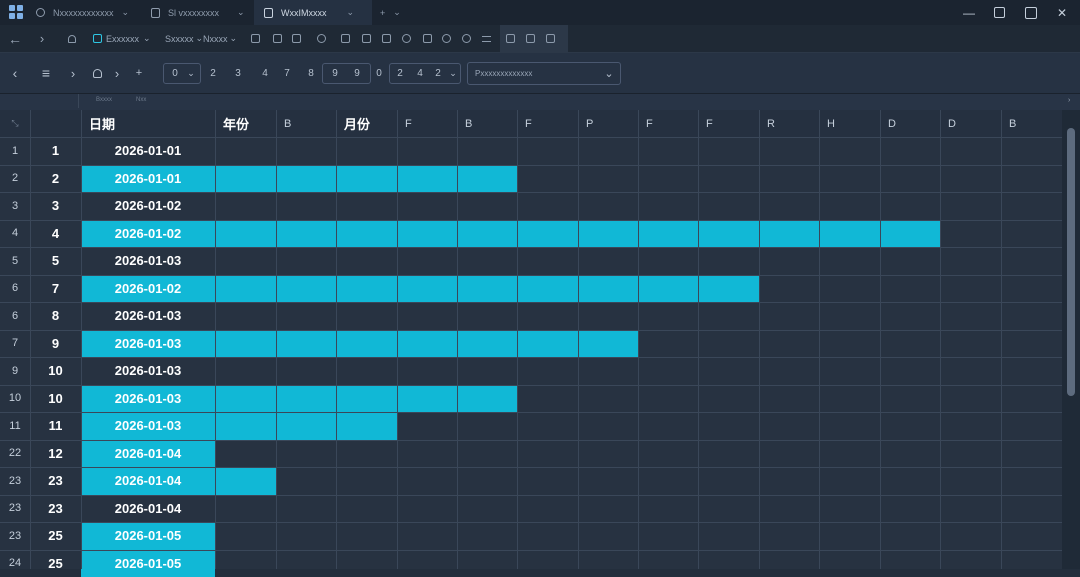 Image resolution: width=1080 pixels, height=577 pixels. I want to click on row-number: 22, so click(15, 454).